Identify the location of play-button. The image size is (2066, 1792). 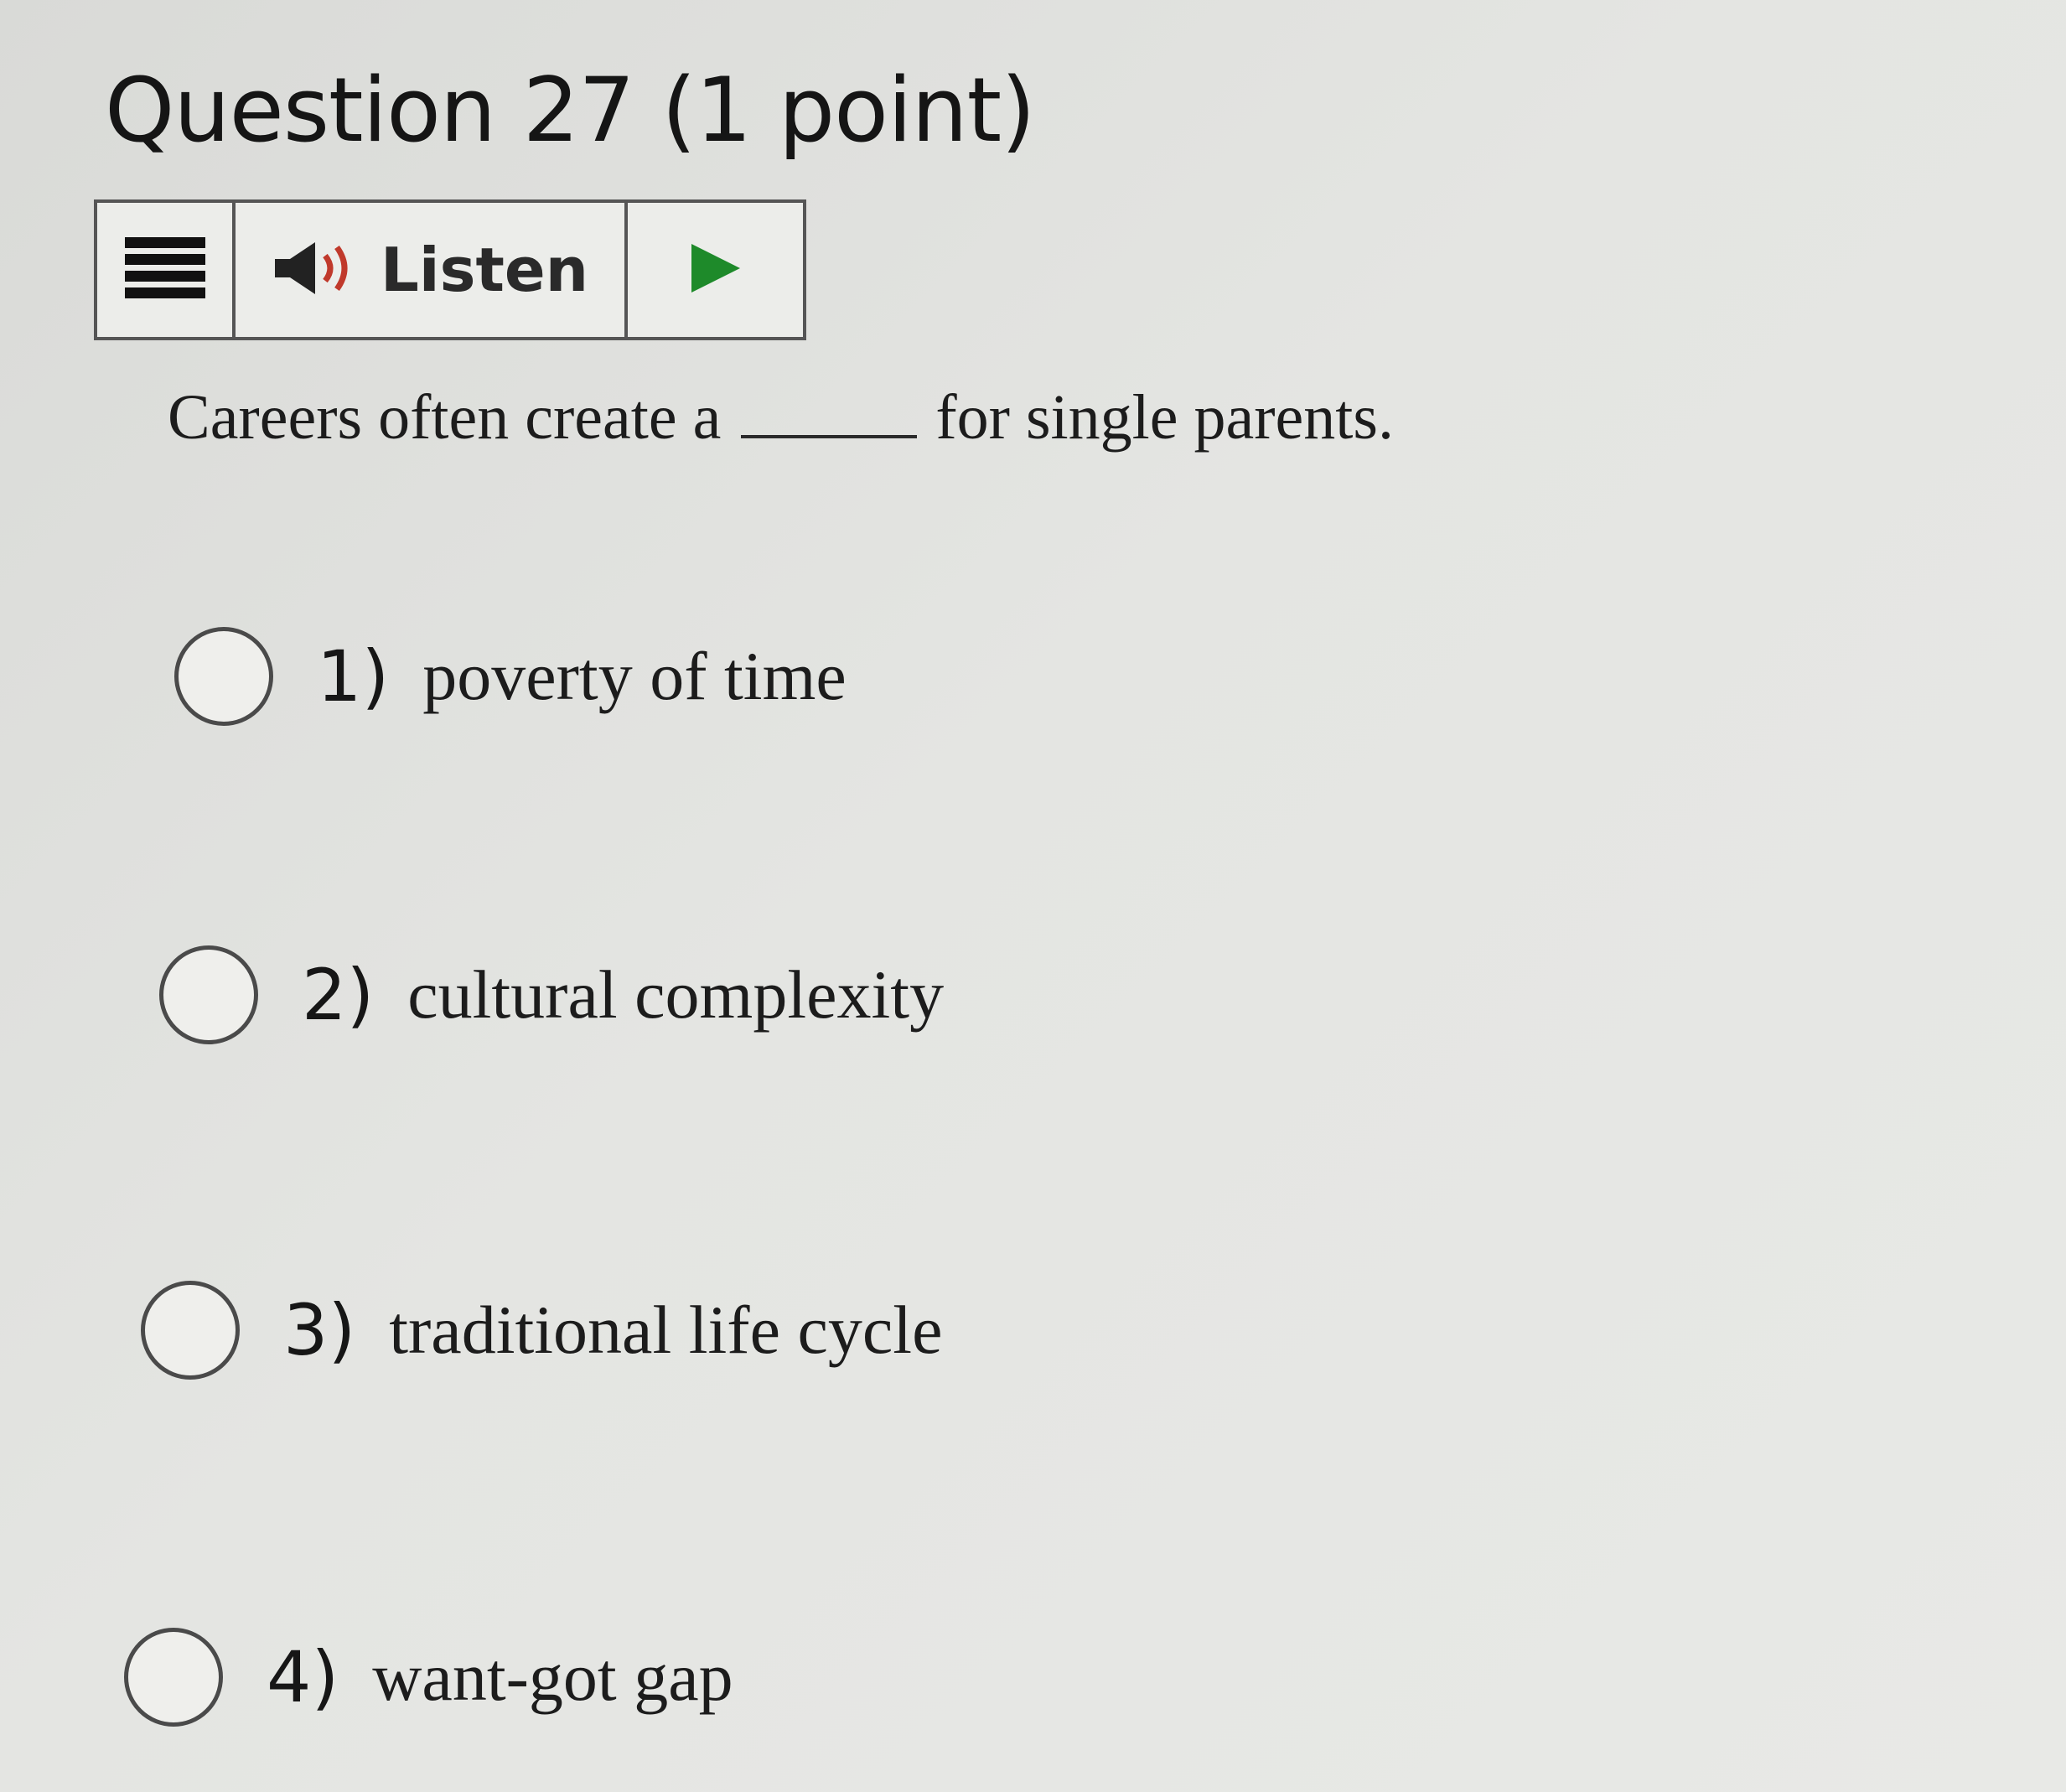
(715, 270).